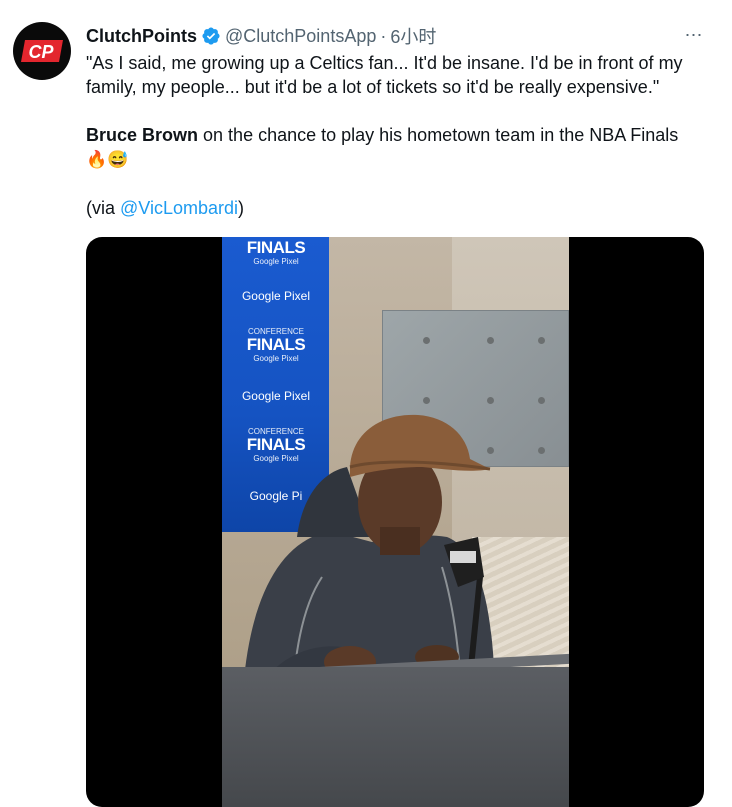 Image resolution: width=732 pixels, height=807 pixels. Describe the element at coordinates (179, 208) in the screenshot. I see `via-mention-link: @VicLombardi` at that location.